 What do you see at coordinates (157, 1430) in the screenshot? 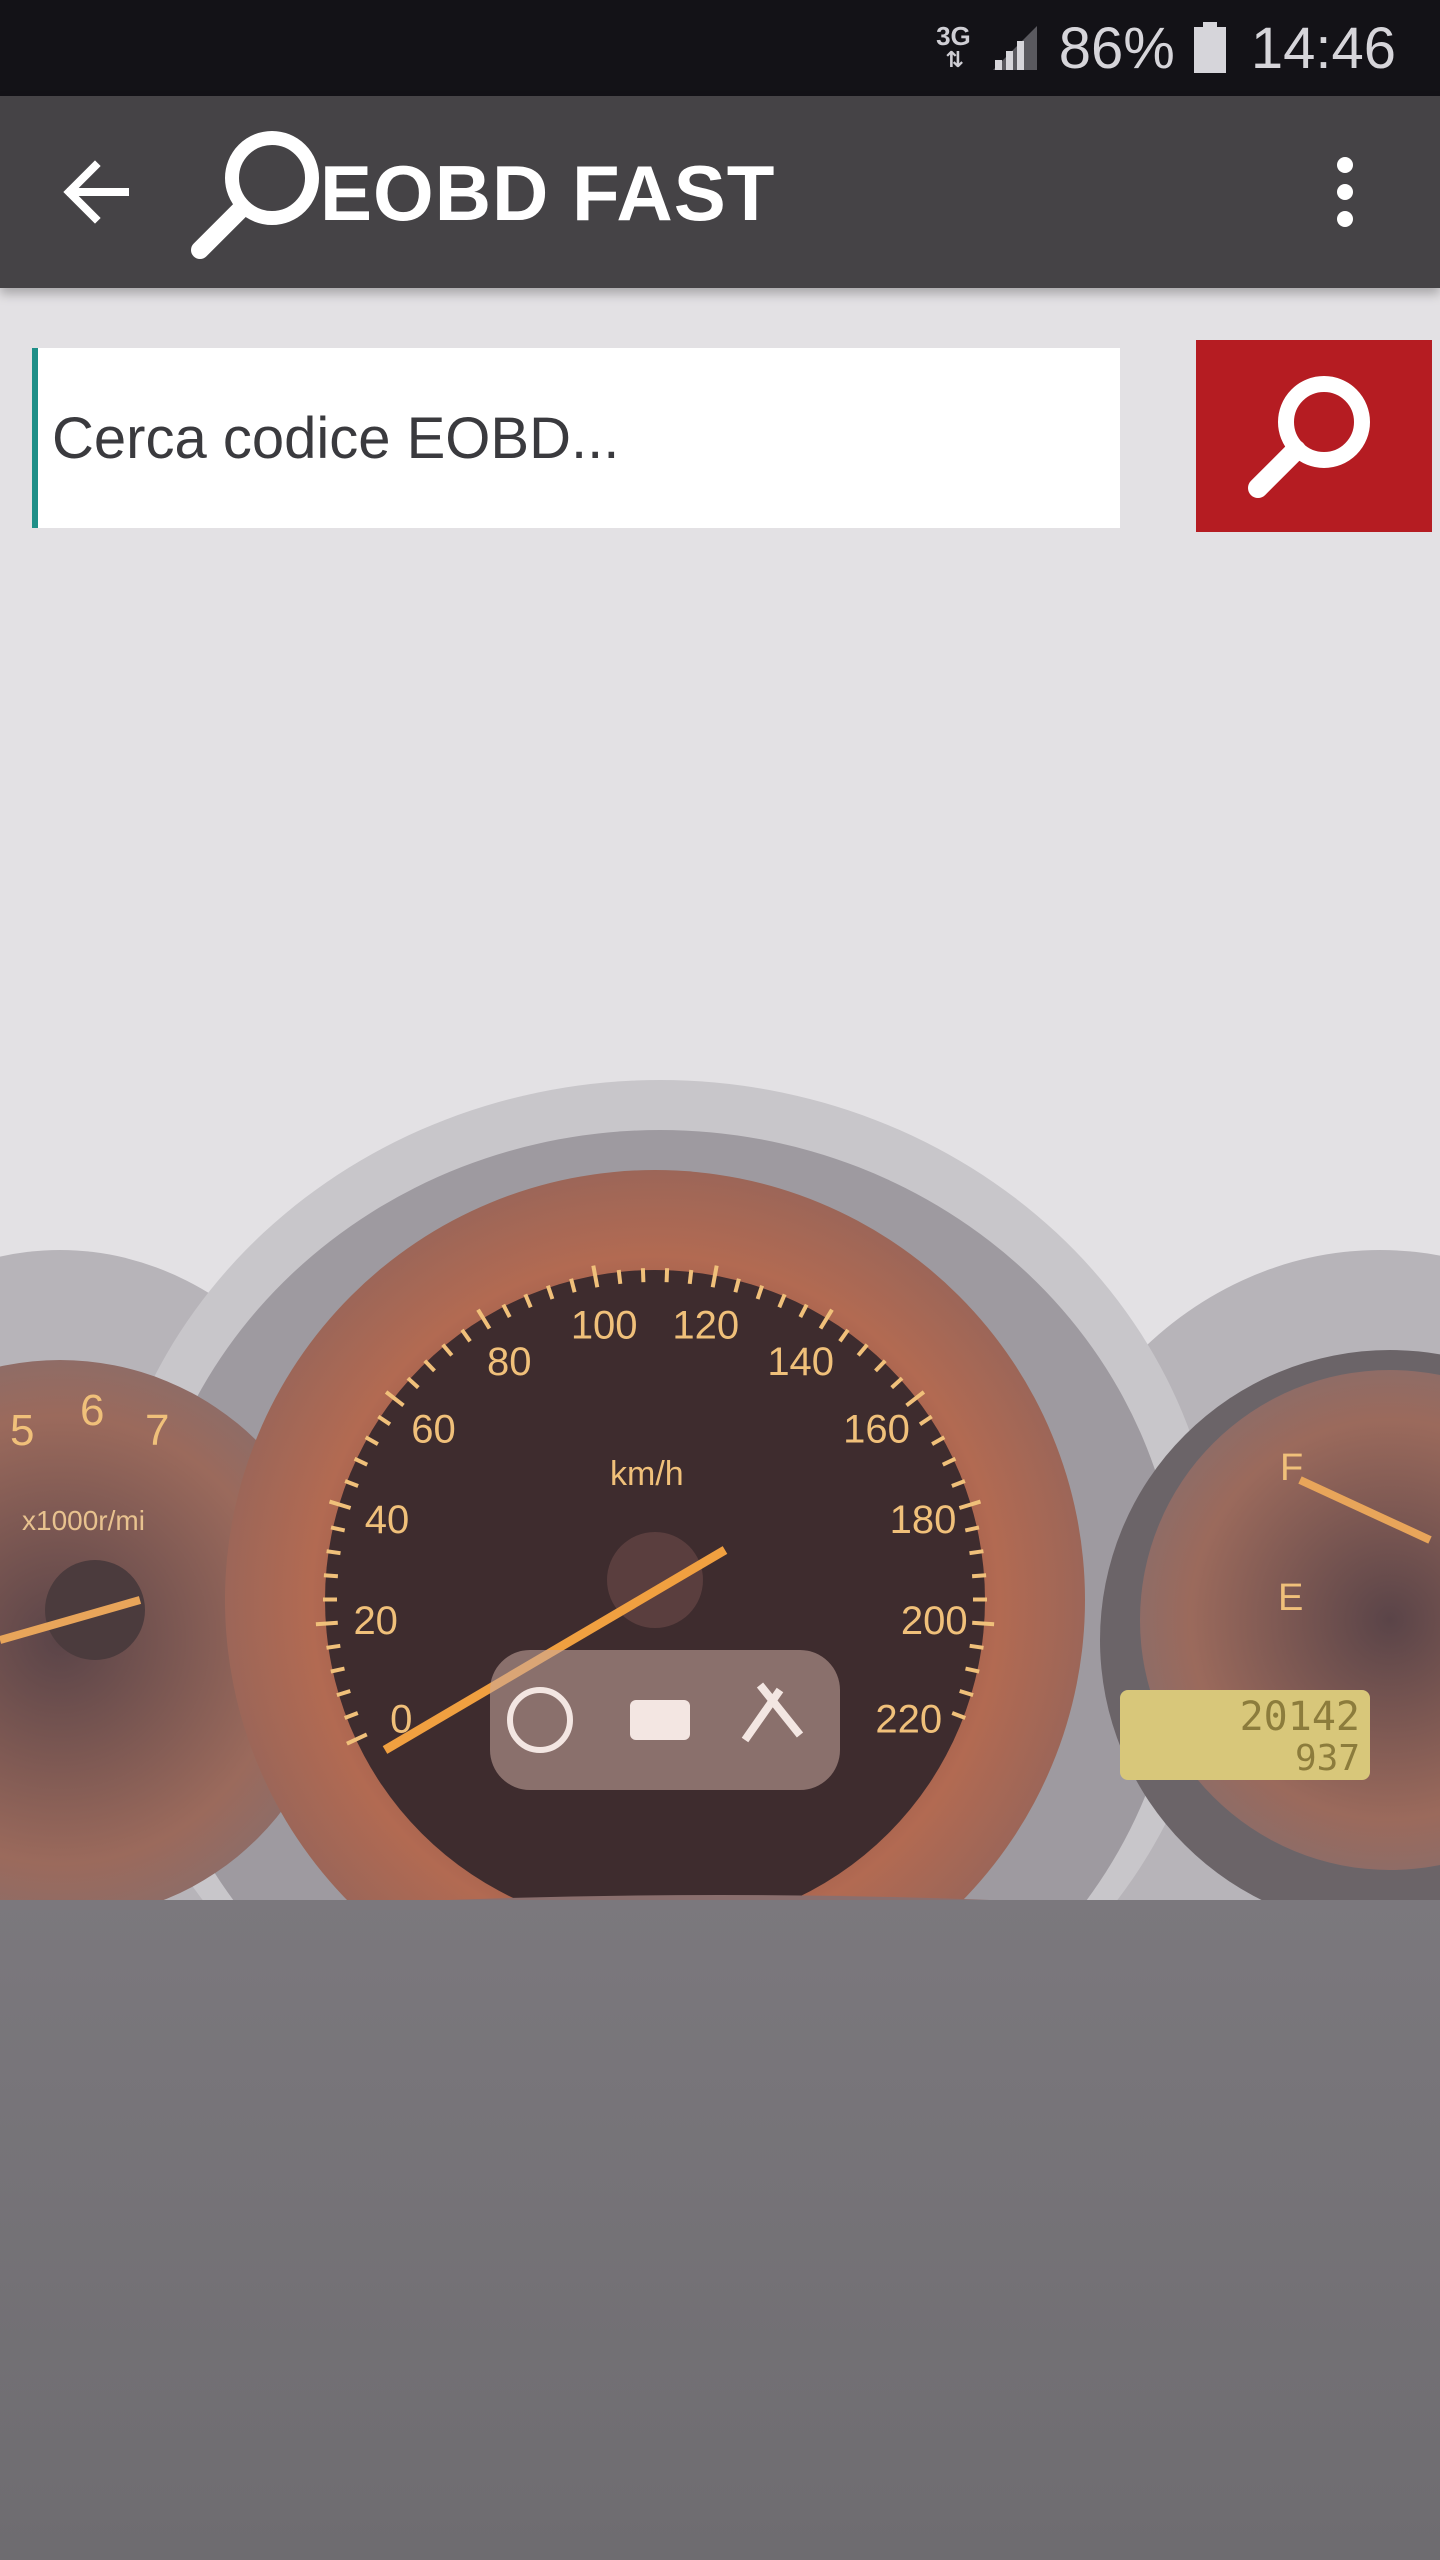
I see `tach-tick: 7` at bounding box center [157, 1430].